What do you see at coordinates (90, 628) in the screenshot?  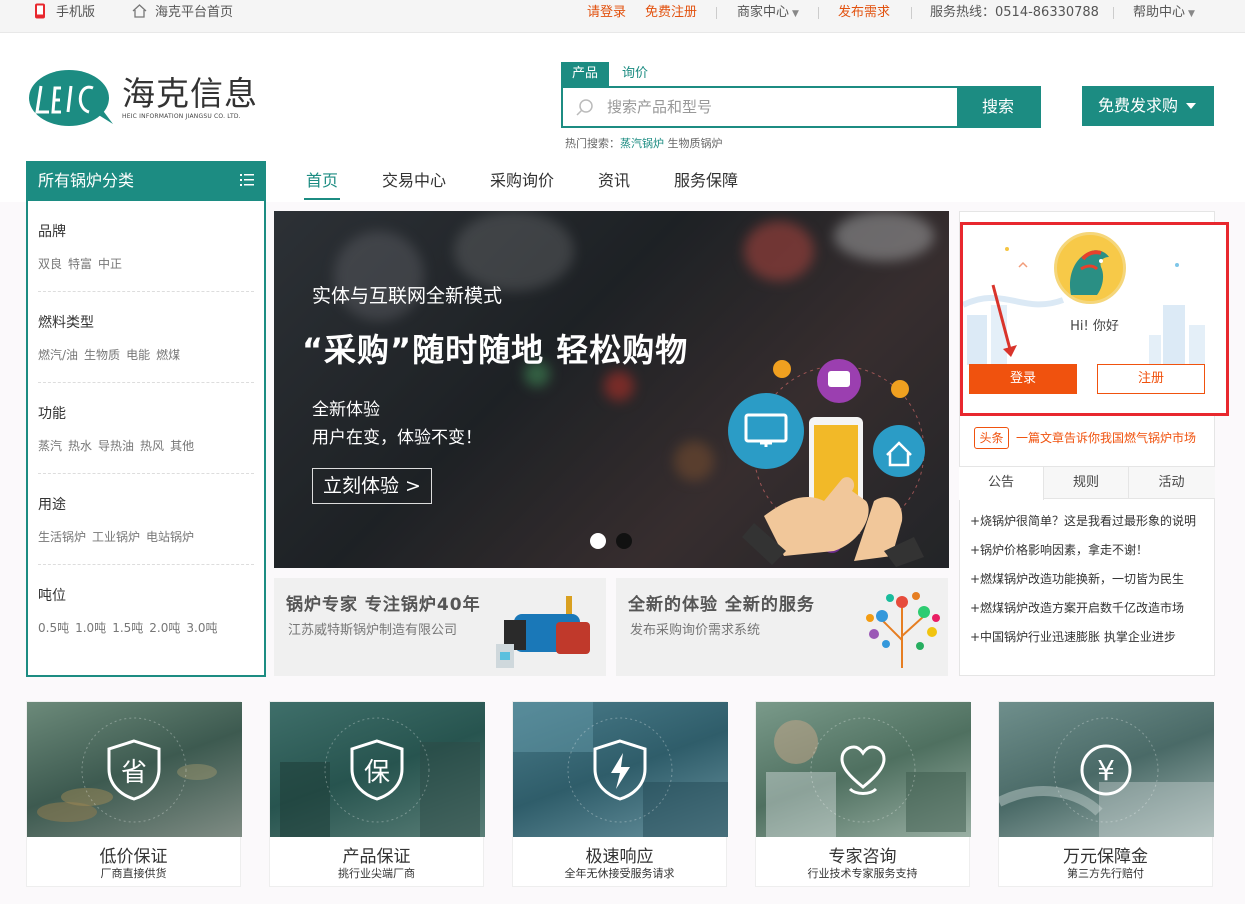 I see `category-link: 1.0吨` at bounding box center [90, 628].